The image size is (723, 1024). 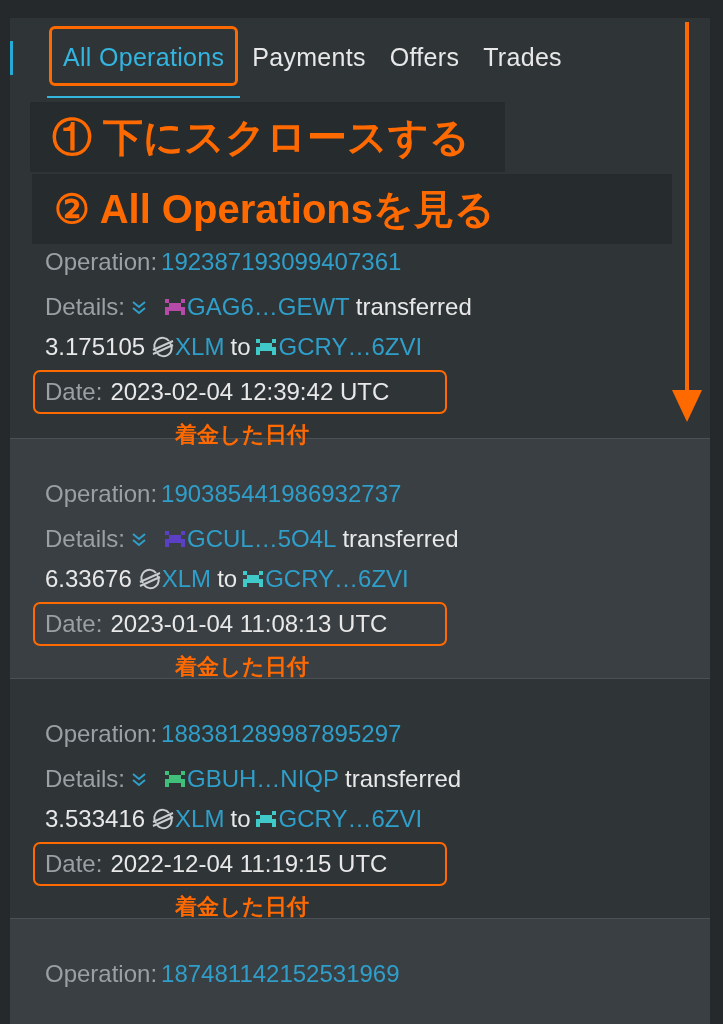 What do you see at coordinates (95, 819) in the screenshot?
I see `amount-text: 3.533416` at bounding box center [95, 819].